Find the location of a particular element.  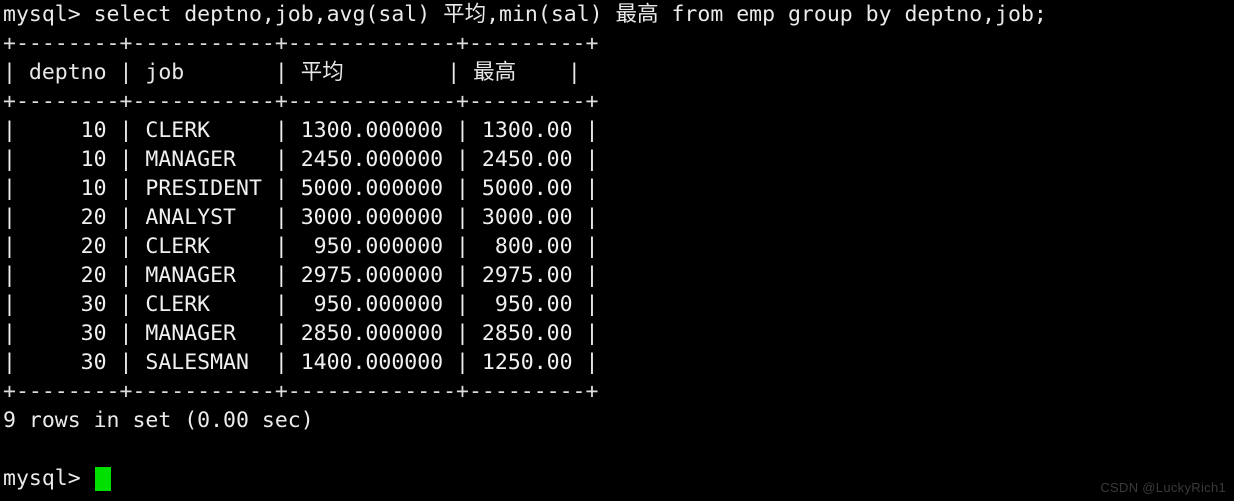

table-row: | 30 | CLERK | 950.000000 | 950.00 | is located at coordinates (301, 304).